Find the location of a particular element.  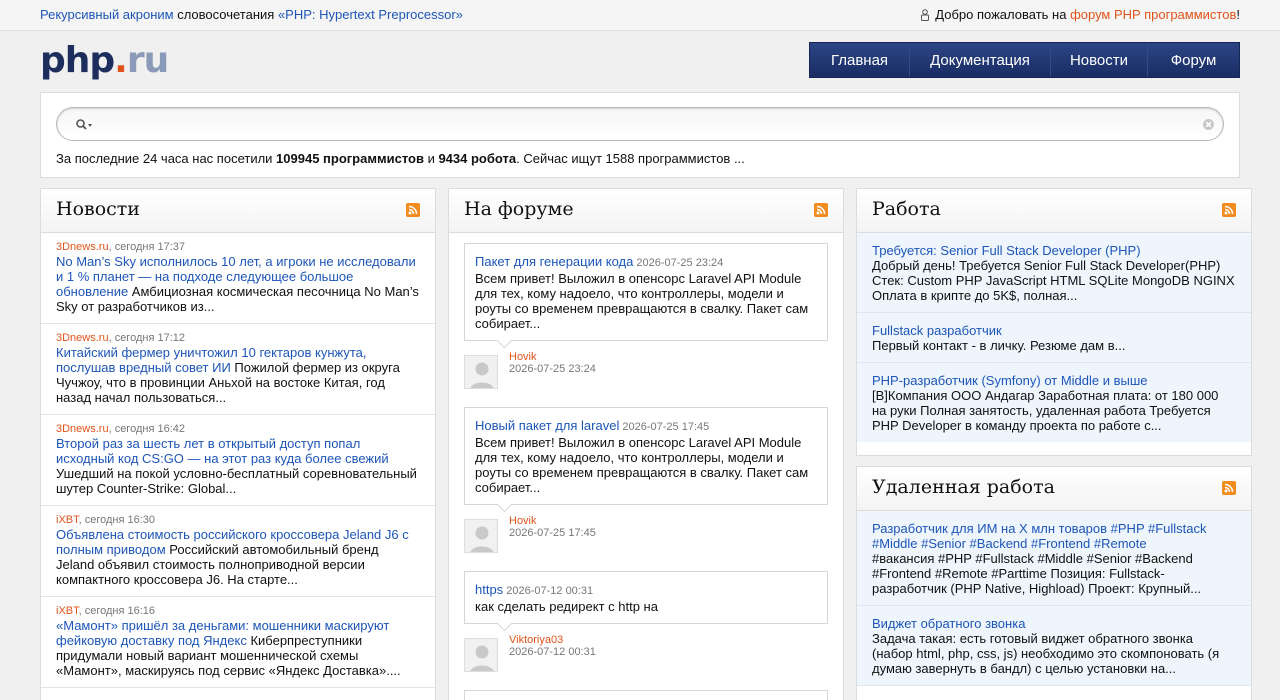

main-nav: Главная Документация Новости Форум is located at coordinates (1024, 60).